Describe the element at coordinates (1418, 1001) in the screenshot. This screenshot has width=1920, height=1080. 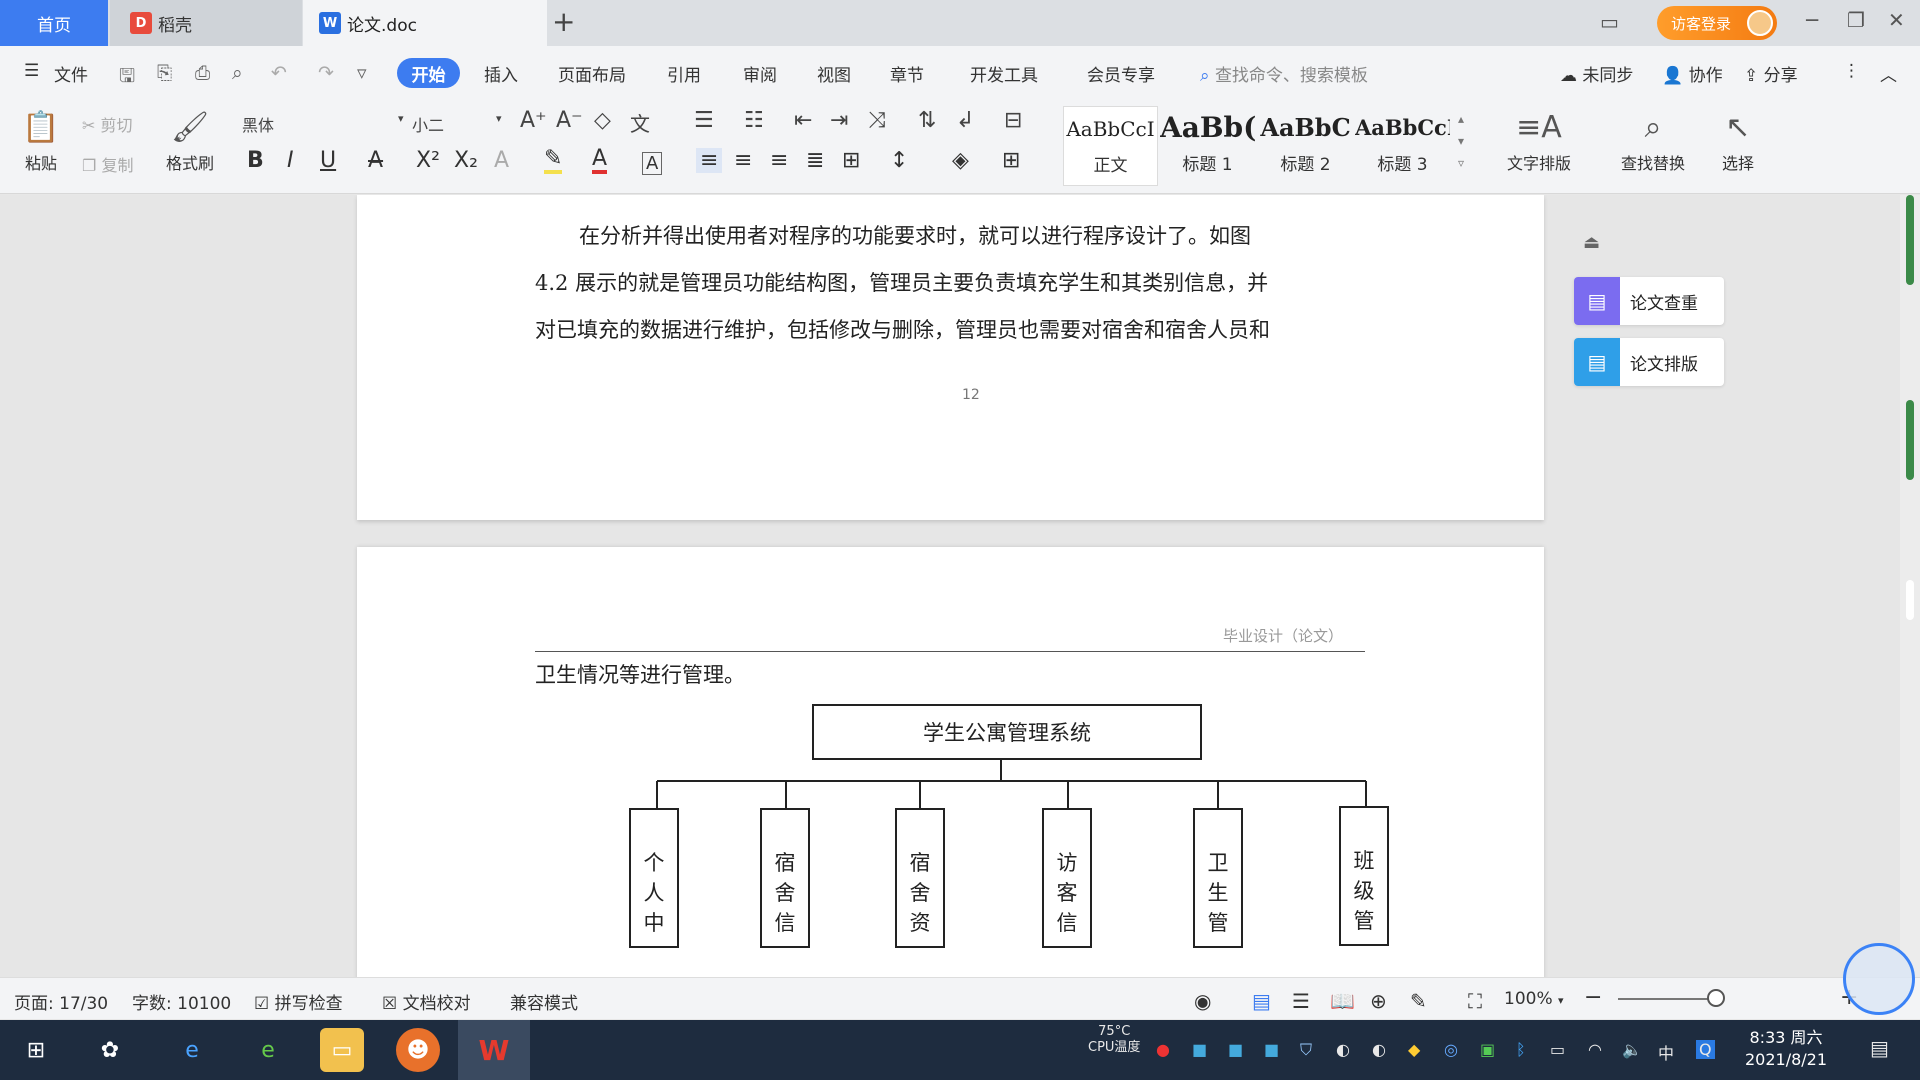
I see `write-mode-icon: ✎` at that location.